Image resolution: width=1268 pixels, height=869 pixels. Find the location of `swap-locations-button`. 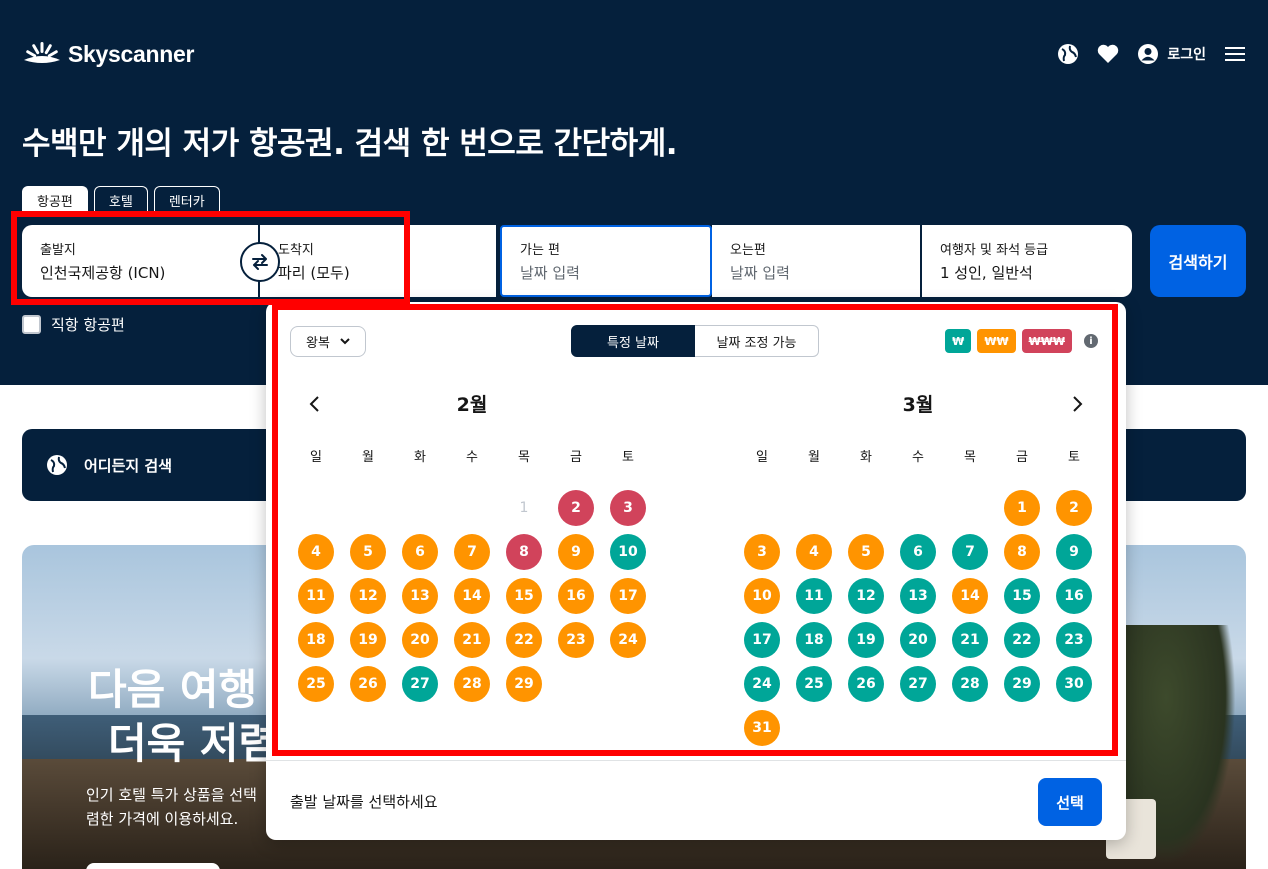

swap-locations-button is located at coordinates (260, 262).